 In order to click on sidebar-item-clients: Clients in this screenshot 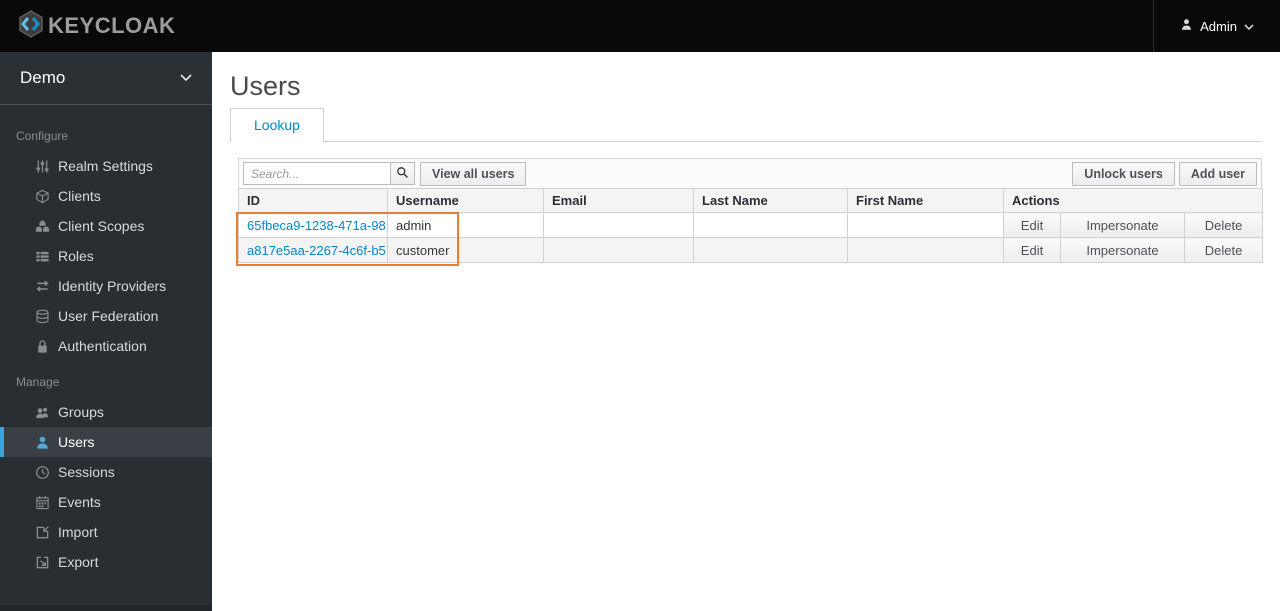, I will do `click(106, 196)`.